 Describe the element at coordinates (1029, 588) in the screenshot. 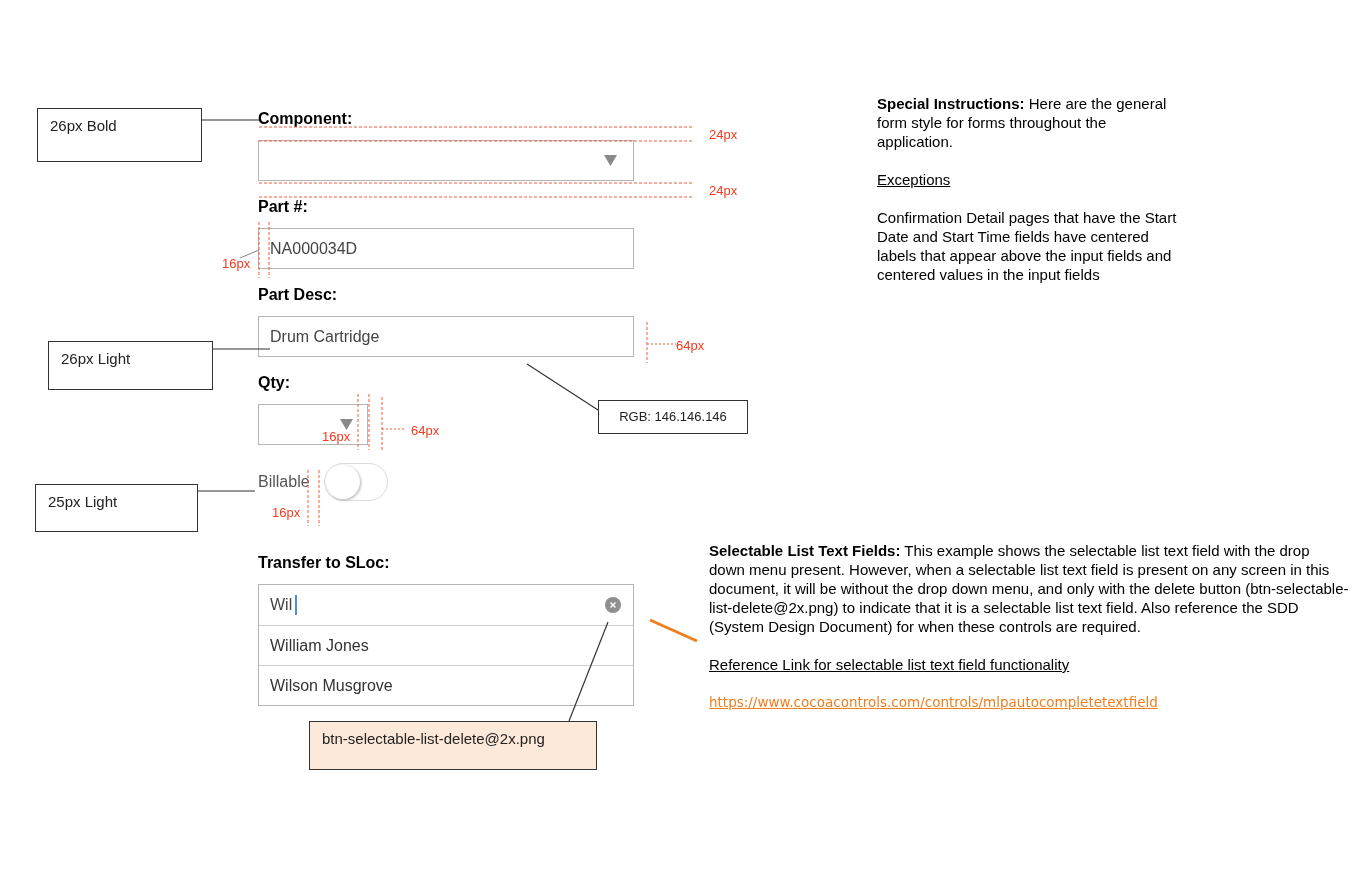

I see `note-paragraph: Selectable List Text Fields: This example shows the selectable list text field with the drop down menu present. However, when a selectable list text field is present on any screen in this document, it will be without the drop down menu, and only with the delete button (btn-selectable-list-delete@2x.png) to indicate that it is a selectable list text field. Also reference the SDD (System Design Document) for when these controls are required.` at that location.